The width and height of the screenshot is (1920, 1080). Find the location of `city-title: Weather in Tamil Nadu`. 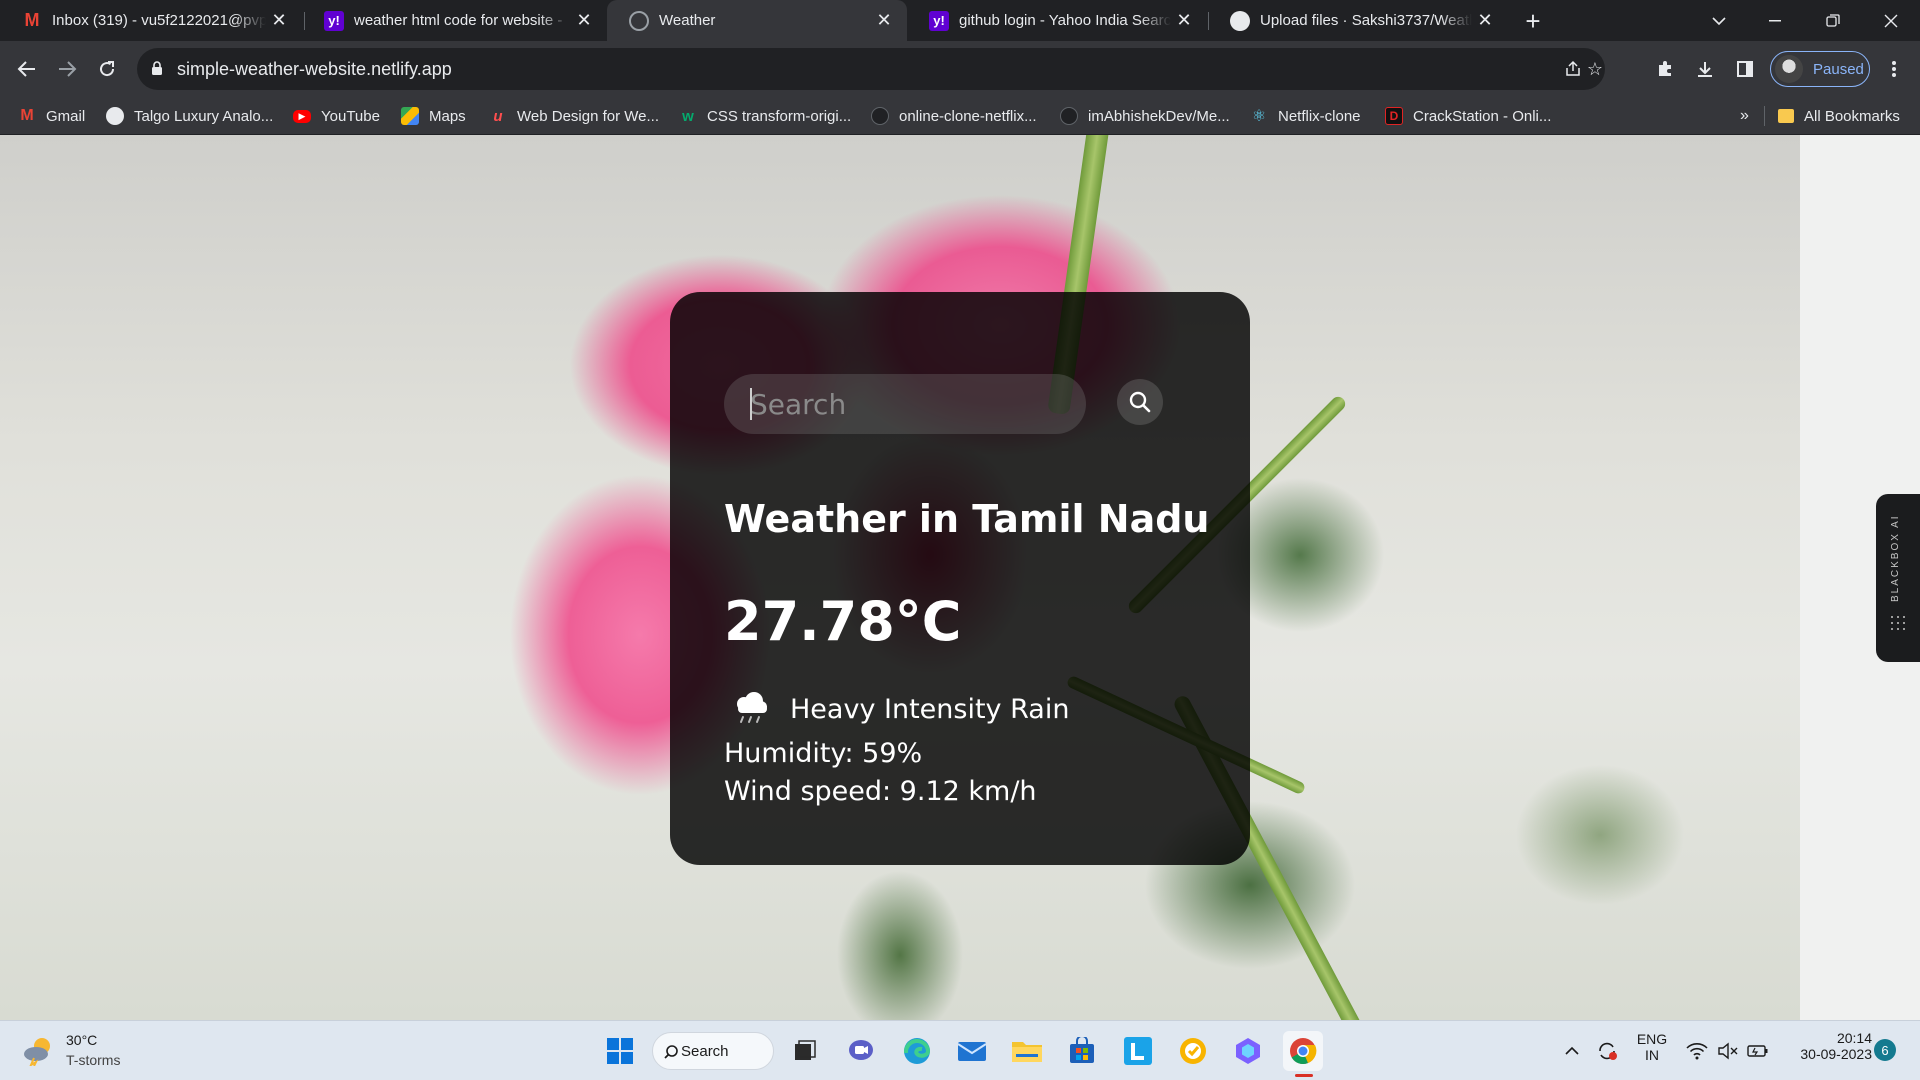

city-title: Weather in Tamil Nadu is located at coordinates (967, 519).